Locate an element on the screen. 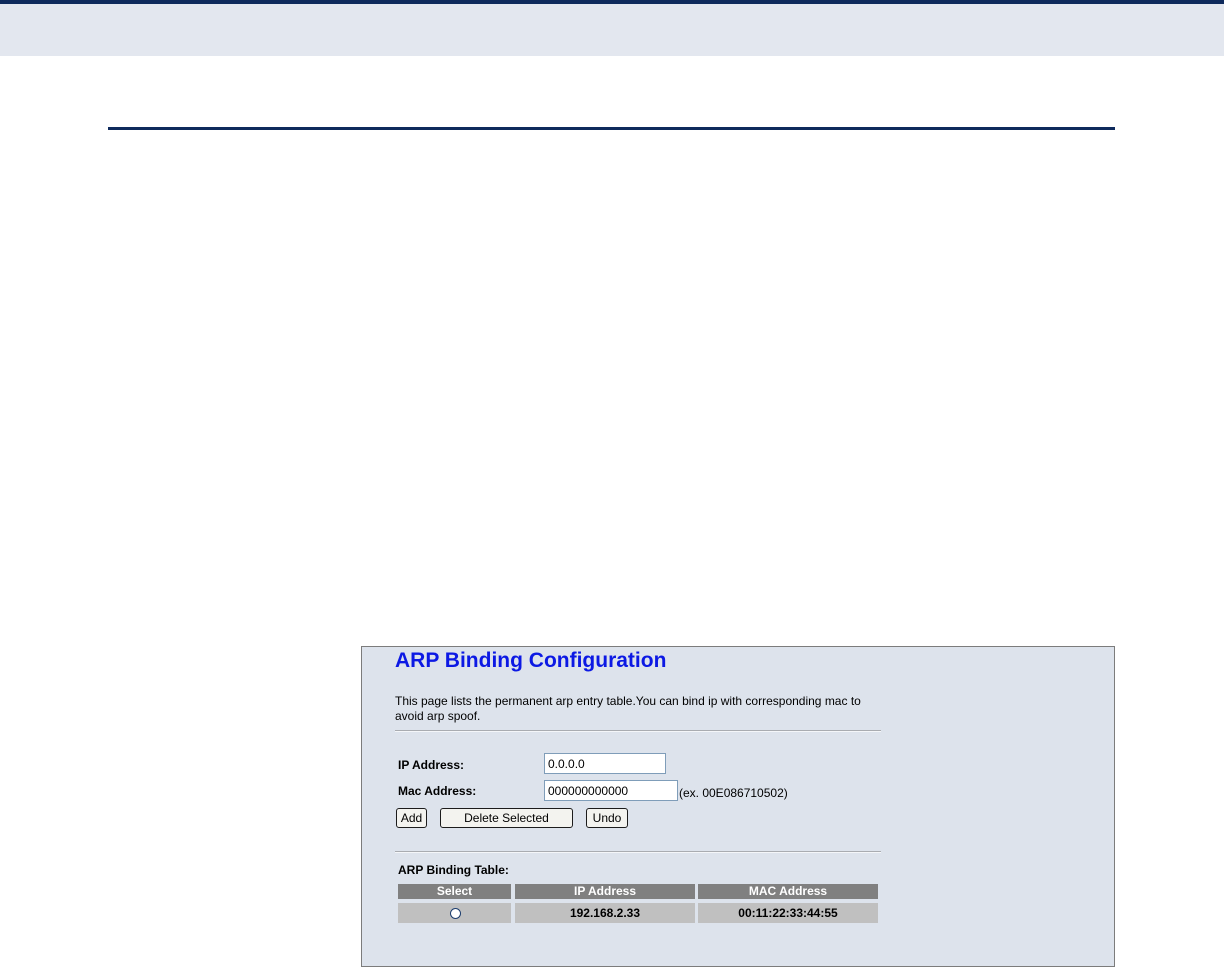 The height and width of the screenshot is (968, 1224). ip-address-input is located at coordinates (605, 763).